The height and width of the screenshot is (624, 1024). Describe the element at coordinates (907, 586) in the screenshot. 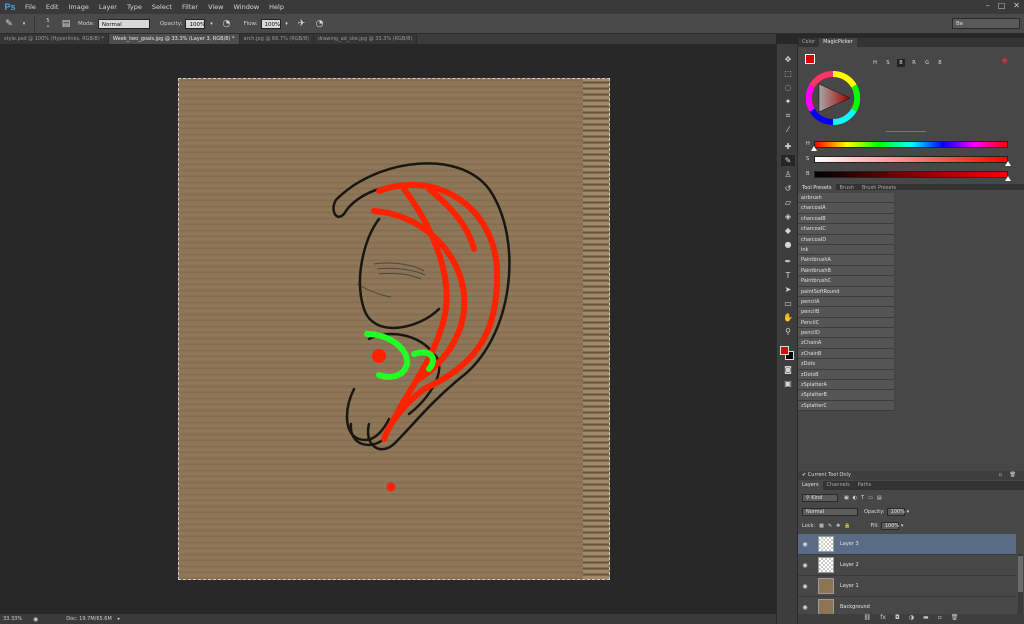

I see `layer-row: ◉ Layer 1` at that location.